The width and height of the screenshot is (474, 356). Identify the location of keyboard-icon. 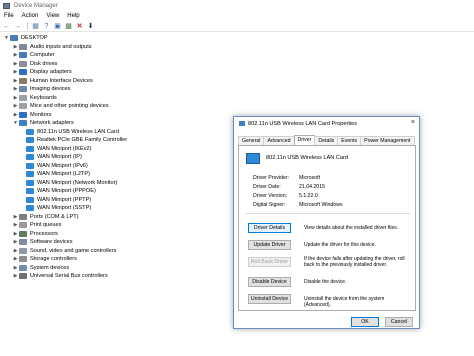
(23, 97).